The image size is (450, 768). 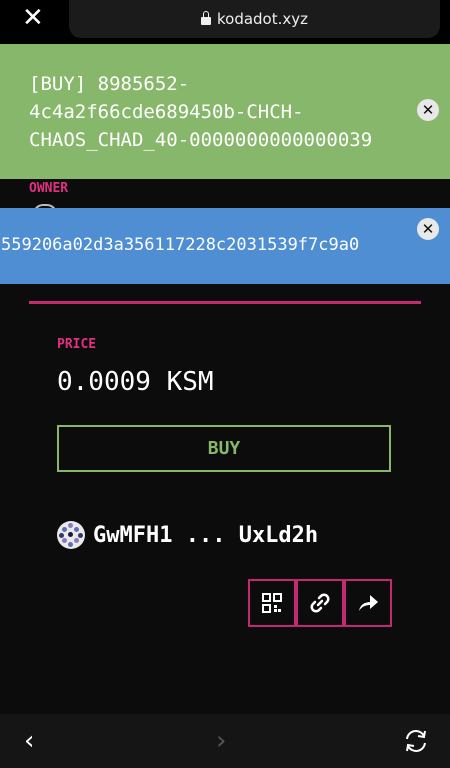 What do you see at coordinates (77, 344) in the screenshot?
I see `price-label: PRICE` at bounding box center [77, 344].